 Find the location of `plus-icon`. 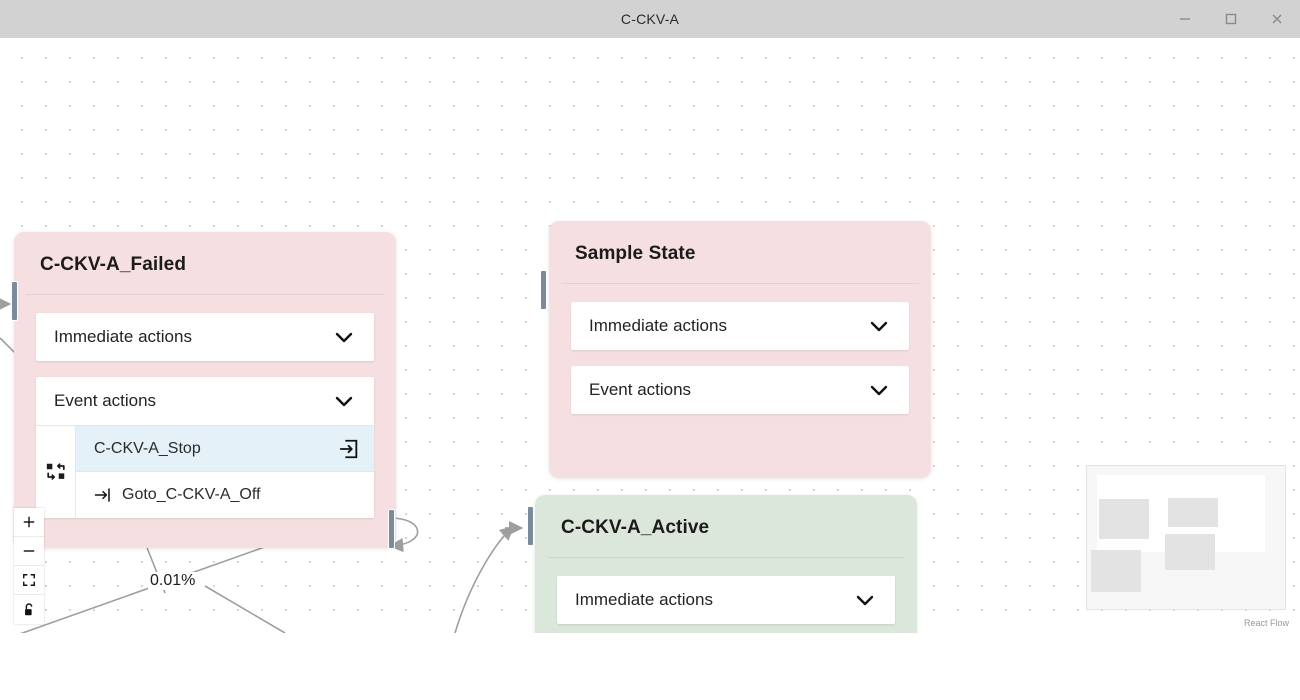

plus-icon is located at coordinates (29, 522).